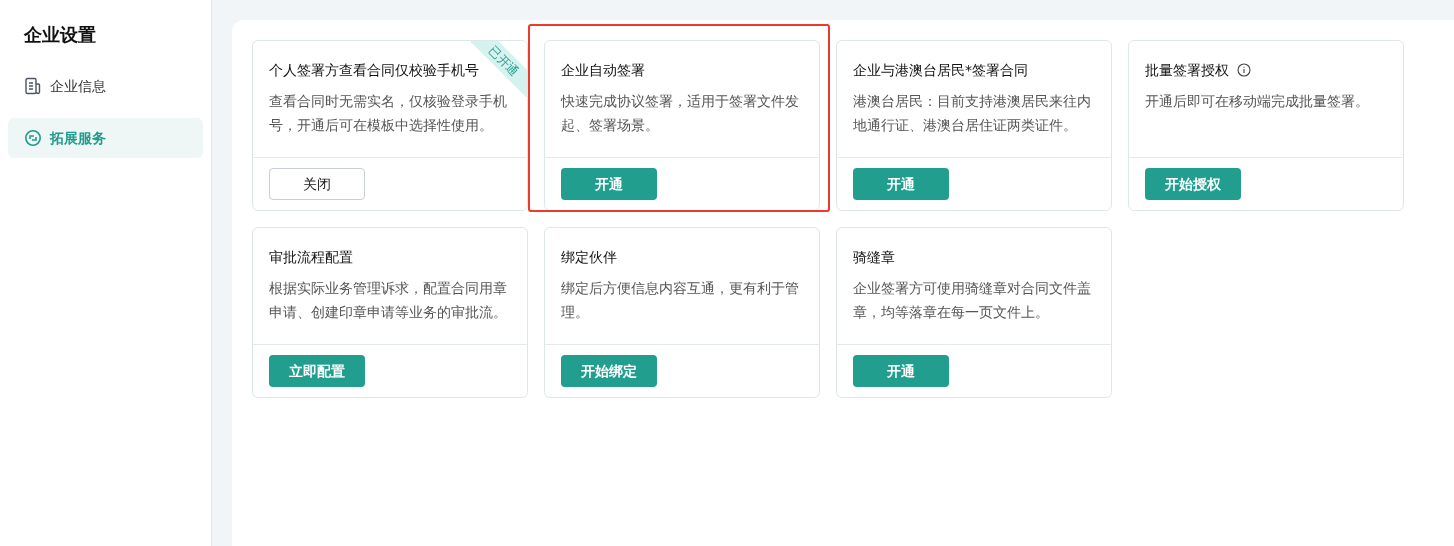 The width and height of the screenshot is (1454, 546). I want to click on card-description: 港澳台居民：目前支持港澳居民来往内地通行证、港澳台居住证两类证件。, so click(972, 113).